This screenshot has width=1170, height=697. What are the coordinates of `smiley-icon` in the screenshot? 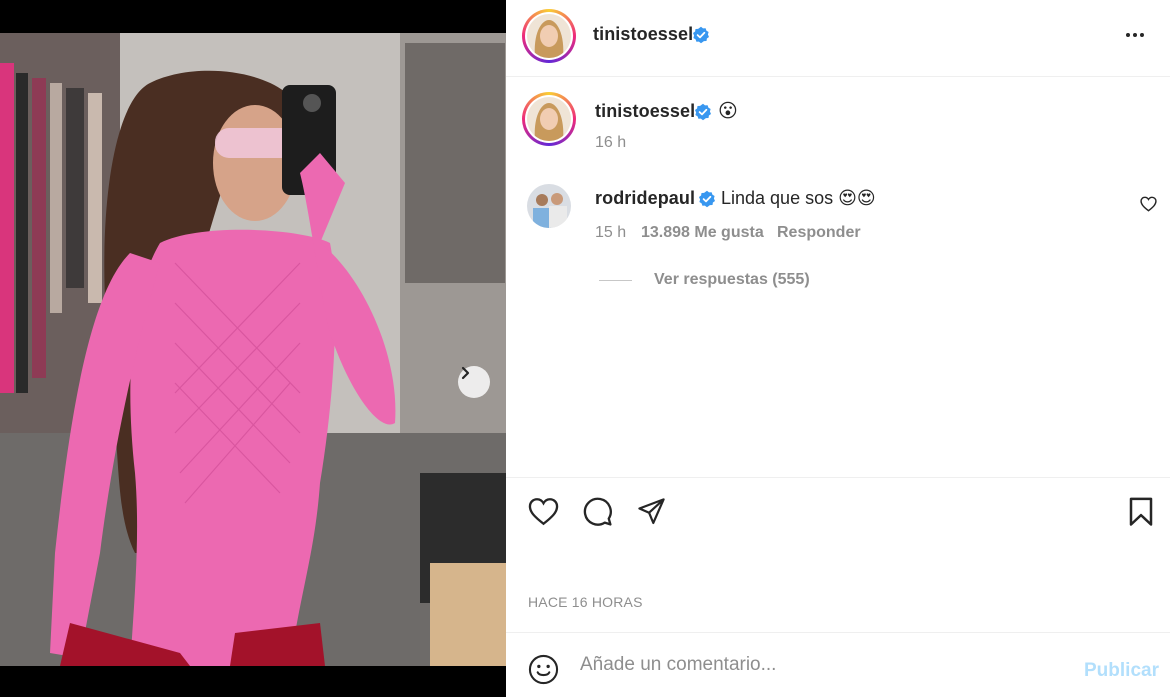 It's located at (543, 669).